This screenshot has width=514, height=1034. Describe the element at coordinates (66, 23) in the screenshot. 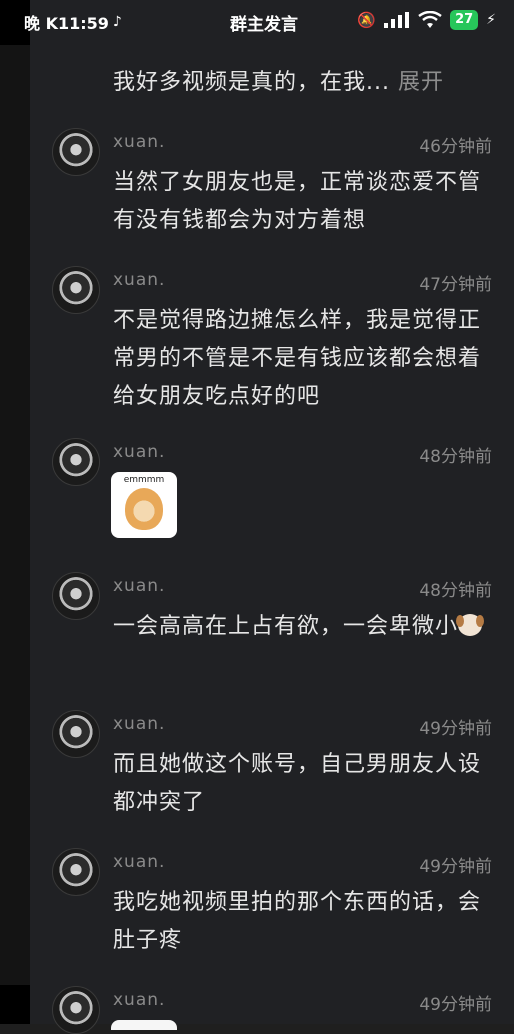

I see `status-time: 晚 K11:59` at that location.